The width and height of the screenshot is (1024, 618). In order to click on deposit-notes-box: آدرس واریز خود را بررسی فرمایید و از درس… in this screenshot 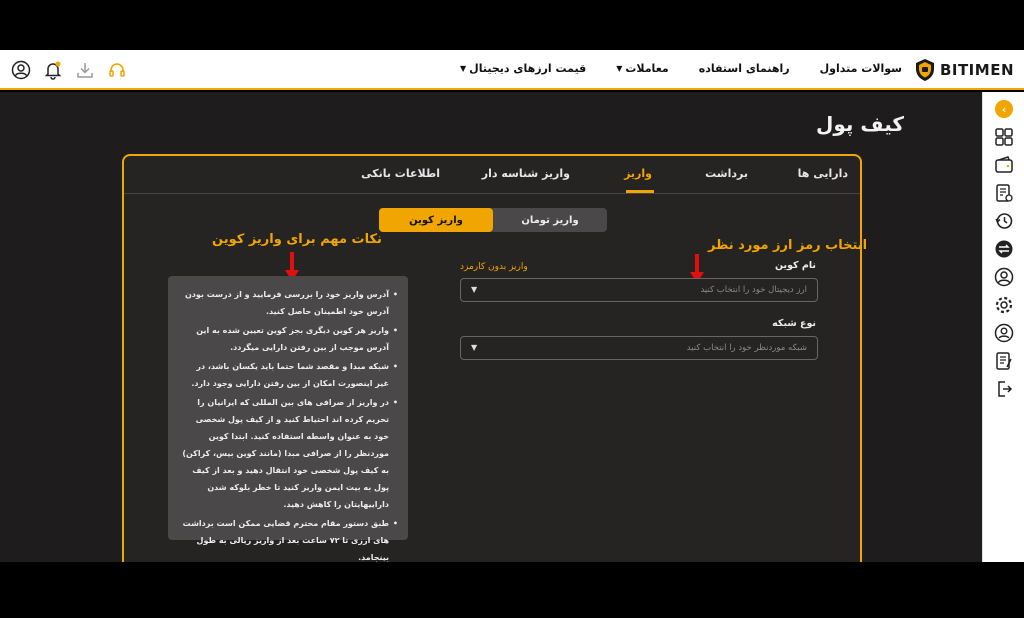, I will do `click(288, 419)`.